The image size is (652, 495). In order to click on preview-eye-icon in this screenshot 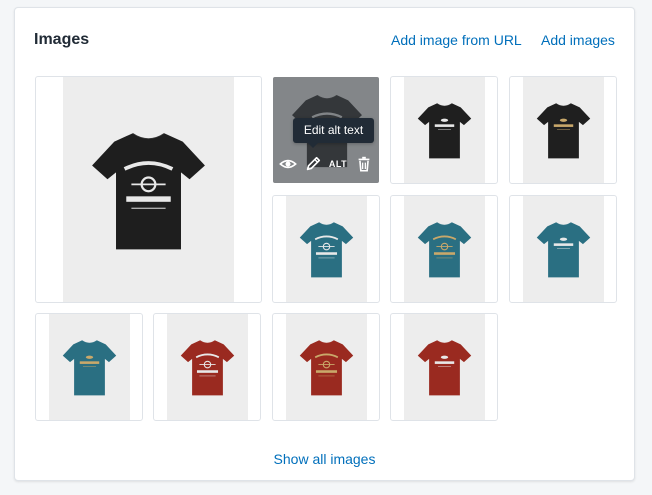, I will do `click(288, 164)`.